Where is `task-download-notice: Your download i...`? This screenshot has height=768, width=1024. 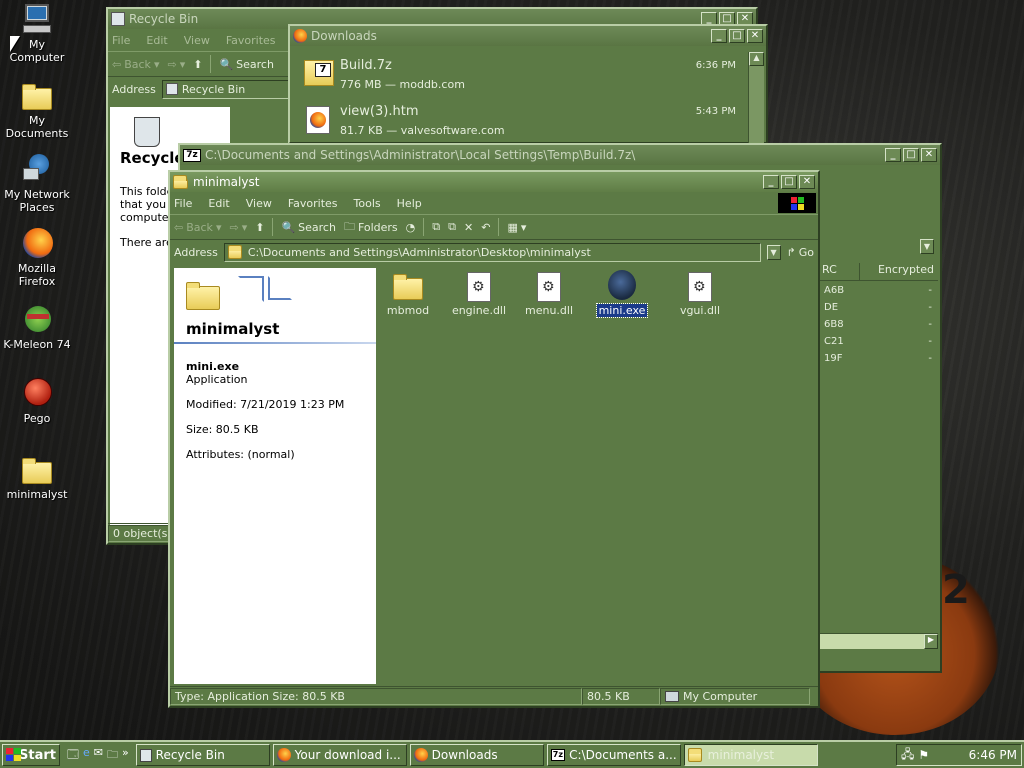
task-download-notice: Your download i... is located at coordinates (339, 755).